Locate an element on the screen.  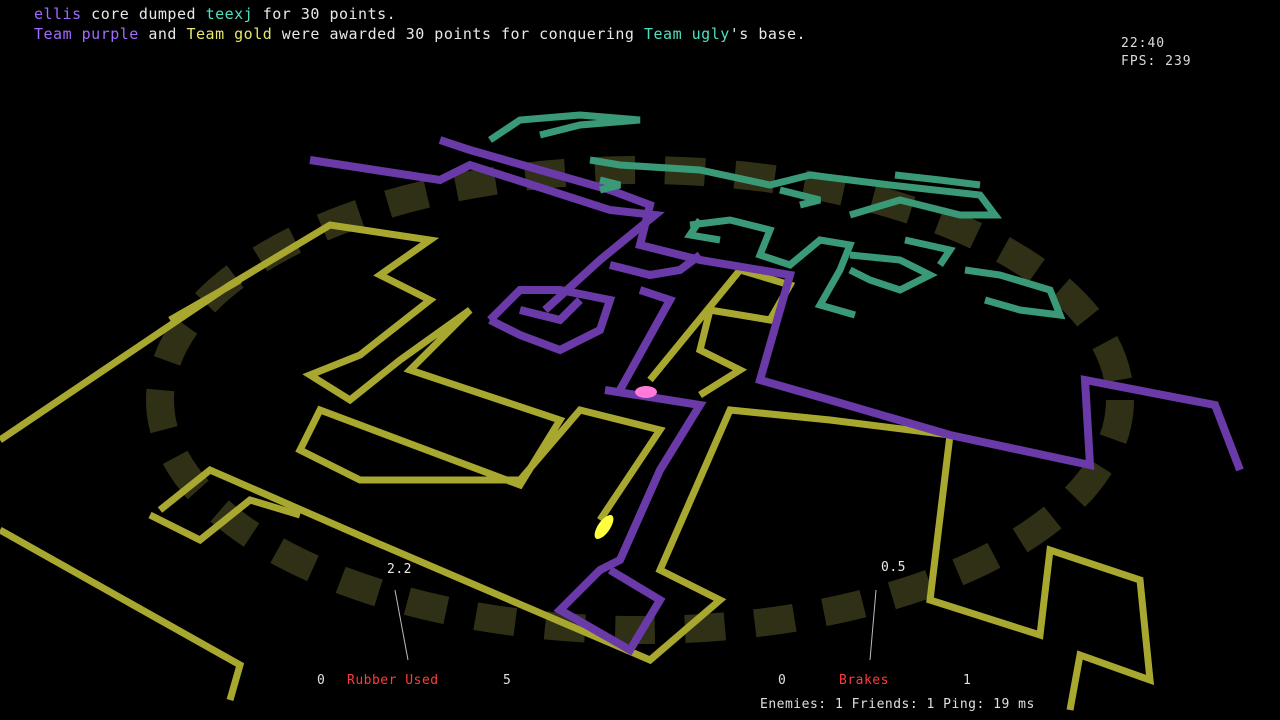
game-clock: 22:40 is located at coordinates (1143, 43).